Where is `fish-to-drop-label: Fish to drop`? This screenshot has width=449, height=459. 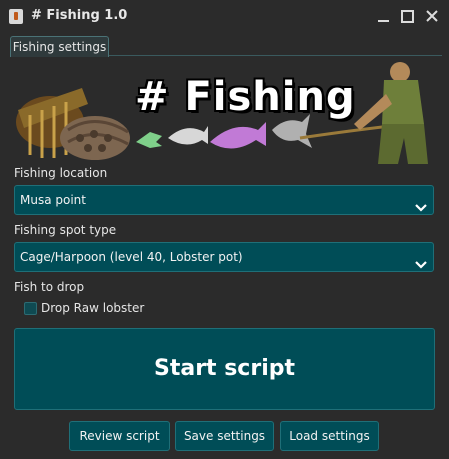 fish-to-drop-label: Fish to drop is located at coordinates (49, 287).